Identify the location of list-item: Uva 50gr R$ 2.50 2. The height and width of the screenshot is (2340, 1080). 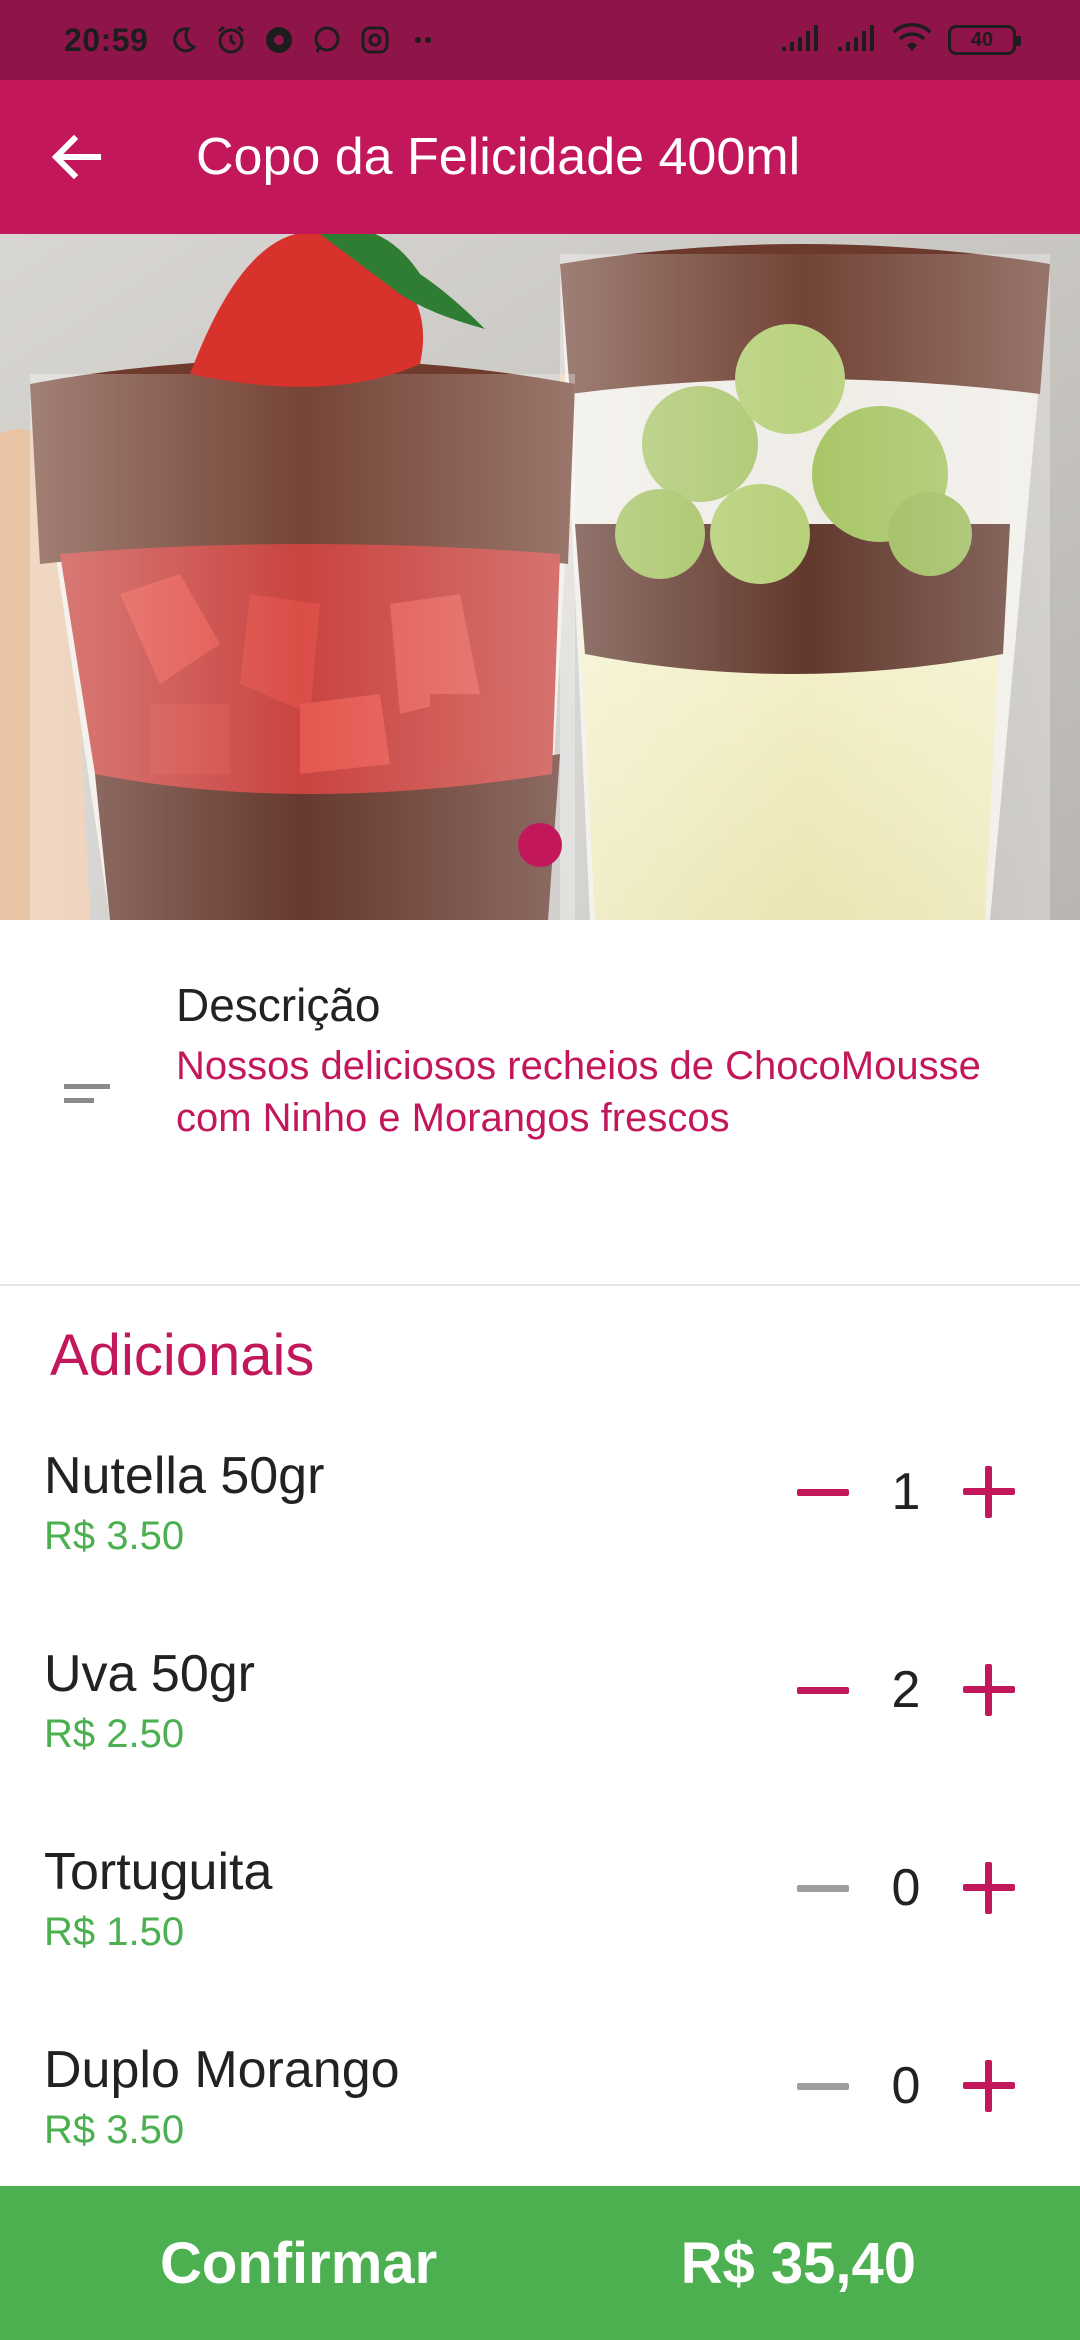
(540, 1725).